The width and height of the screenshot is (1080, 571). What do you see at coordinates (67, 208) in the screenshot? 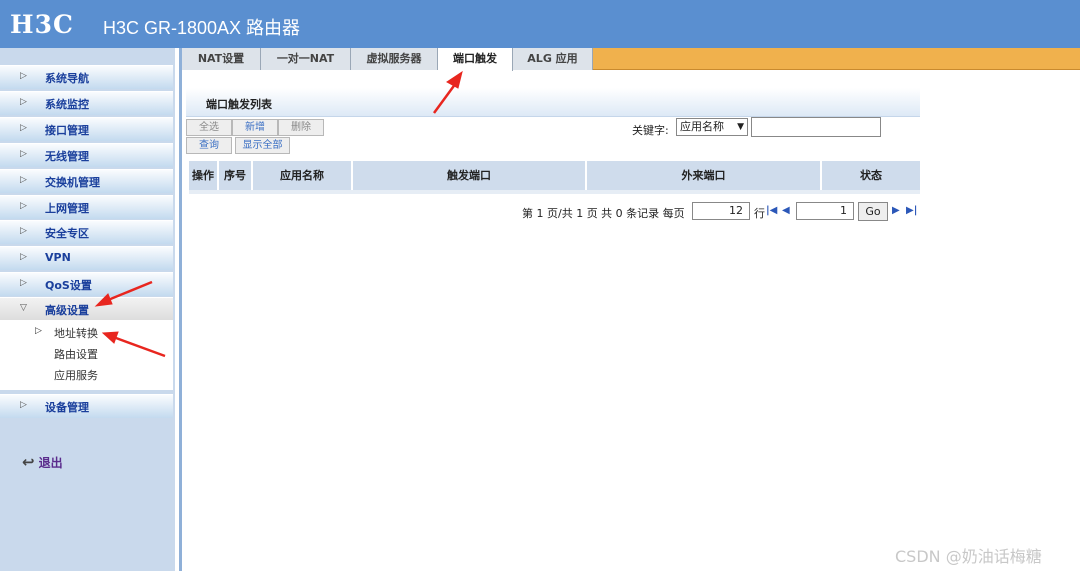
I see `sidebar-item-label: 上网管理` at bounding box center [67, 208].